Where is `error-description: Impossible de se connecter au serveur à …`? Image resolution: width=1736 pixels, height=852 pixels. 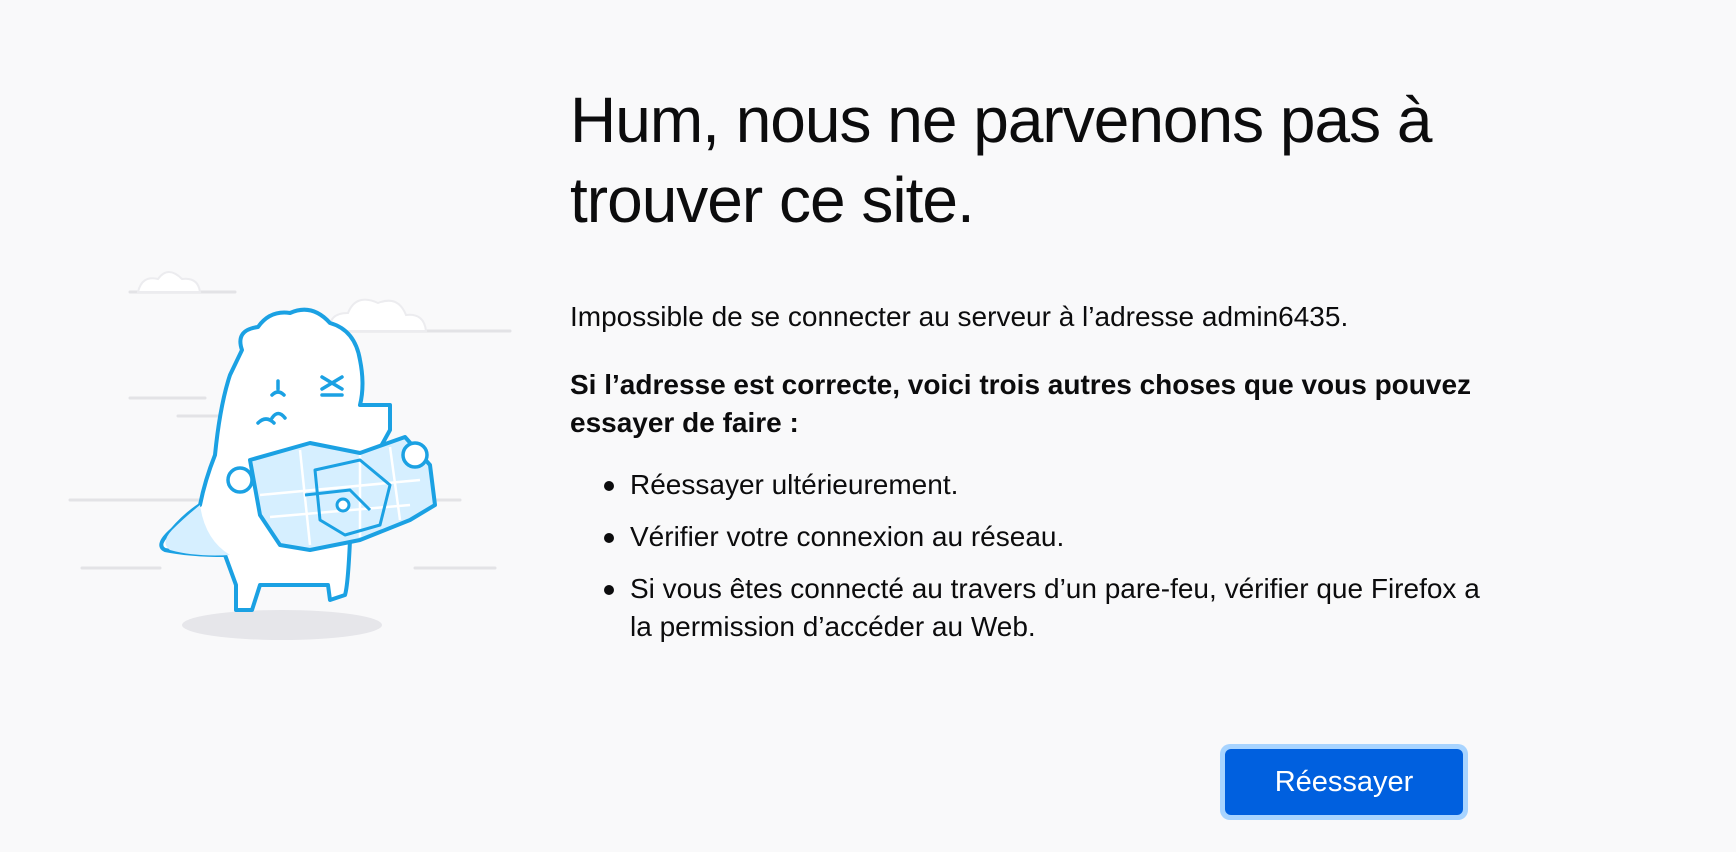 error-description: Impossible de se connecter au serveur à … is located at coordinates (959, 316).